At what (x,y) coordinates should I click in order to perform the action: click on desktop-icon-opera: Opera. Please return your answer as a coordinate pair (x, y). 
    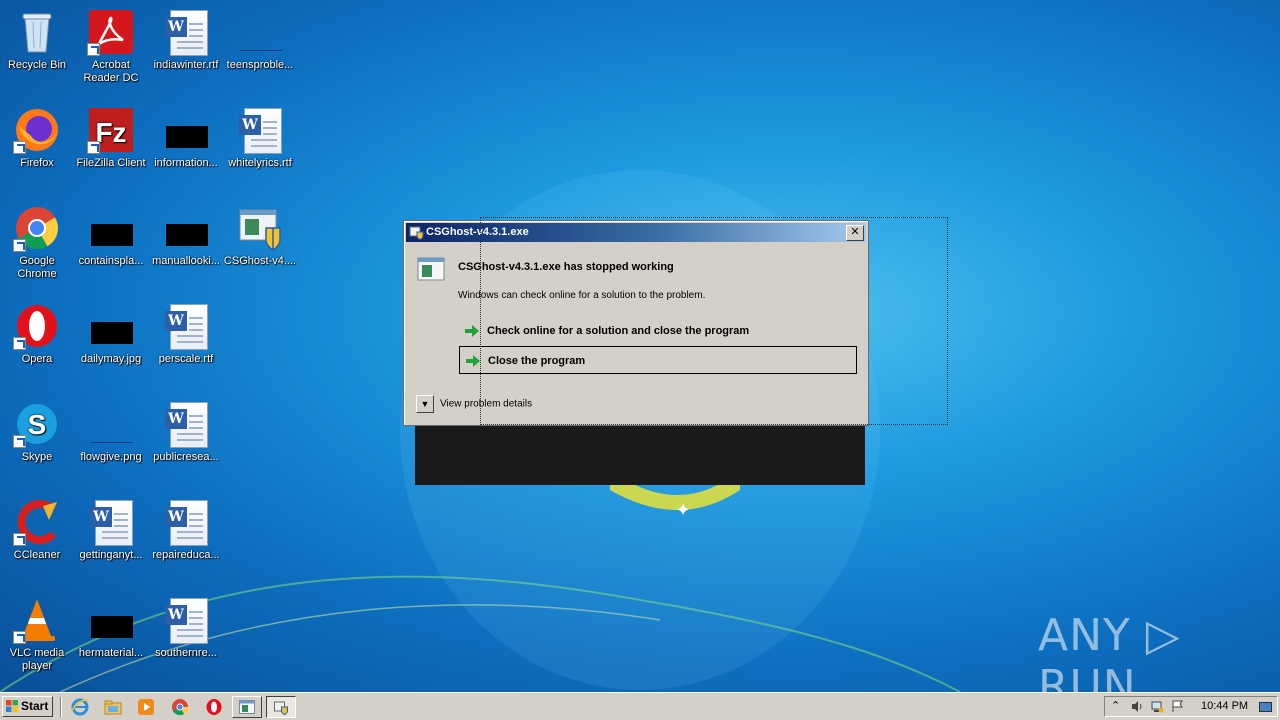
    Looking at the image, I should click on (37, 343).